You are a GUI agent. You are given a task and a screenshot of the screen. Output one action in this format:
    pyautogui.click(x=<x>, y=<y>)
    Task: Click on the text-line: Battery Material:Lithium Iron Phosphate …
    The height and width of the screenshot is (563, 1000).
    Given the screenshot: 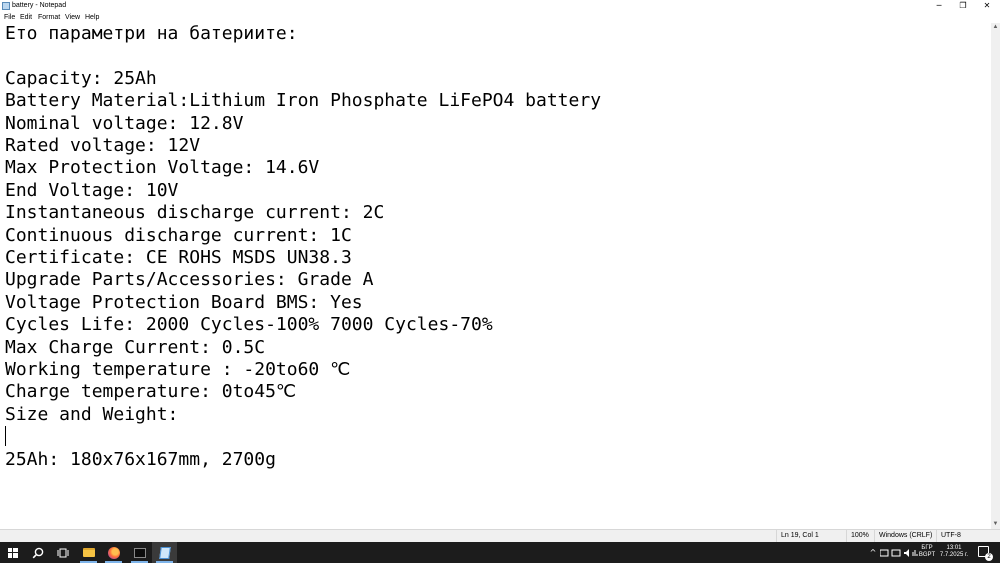 What is the action you would take?
    pyautogui.click(x=303, y=101)
    